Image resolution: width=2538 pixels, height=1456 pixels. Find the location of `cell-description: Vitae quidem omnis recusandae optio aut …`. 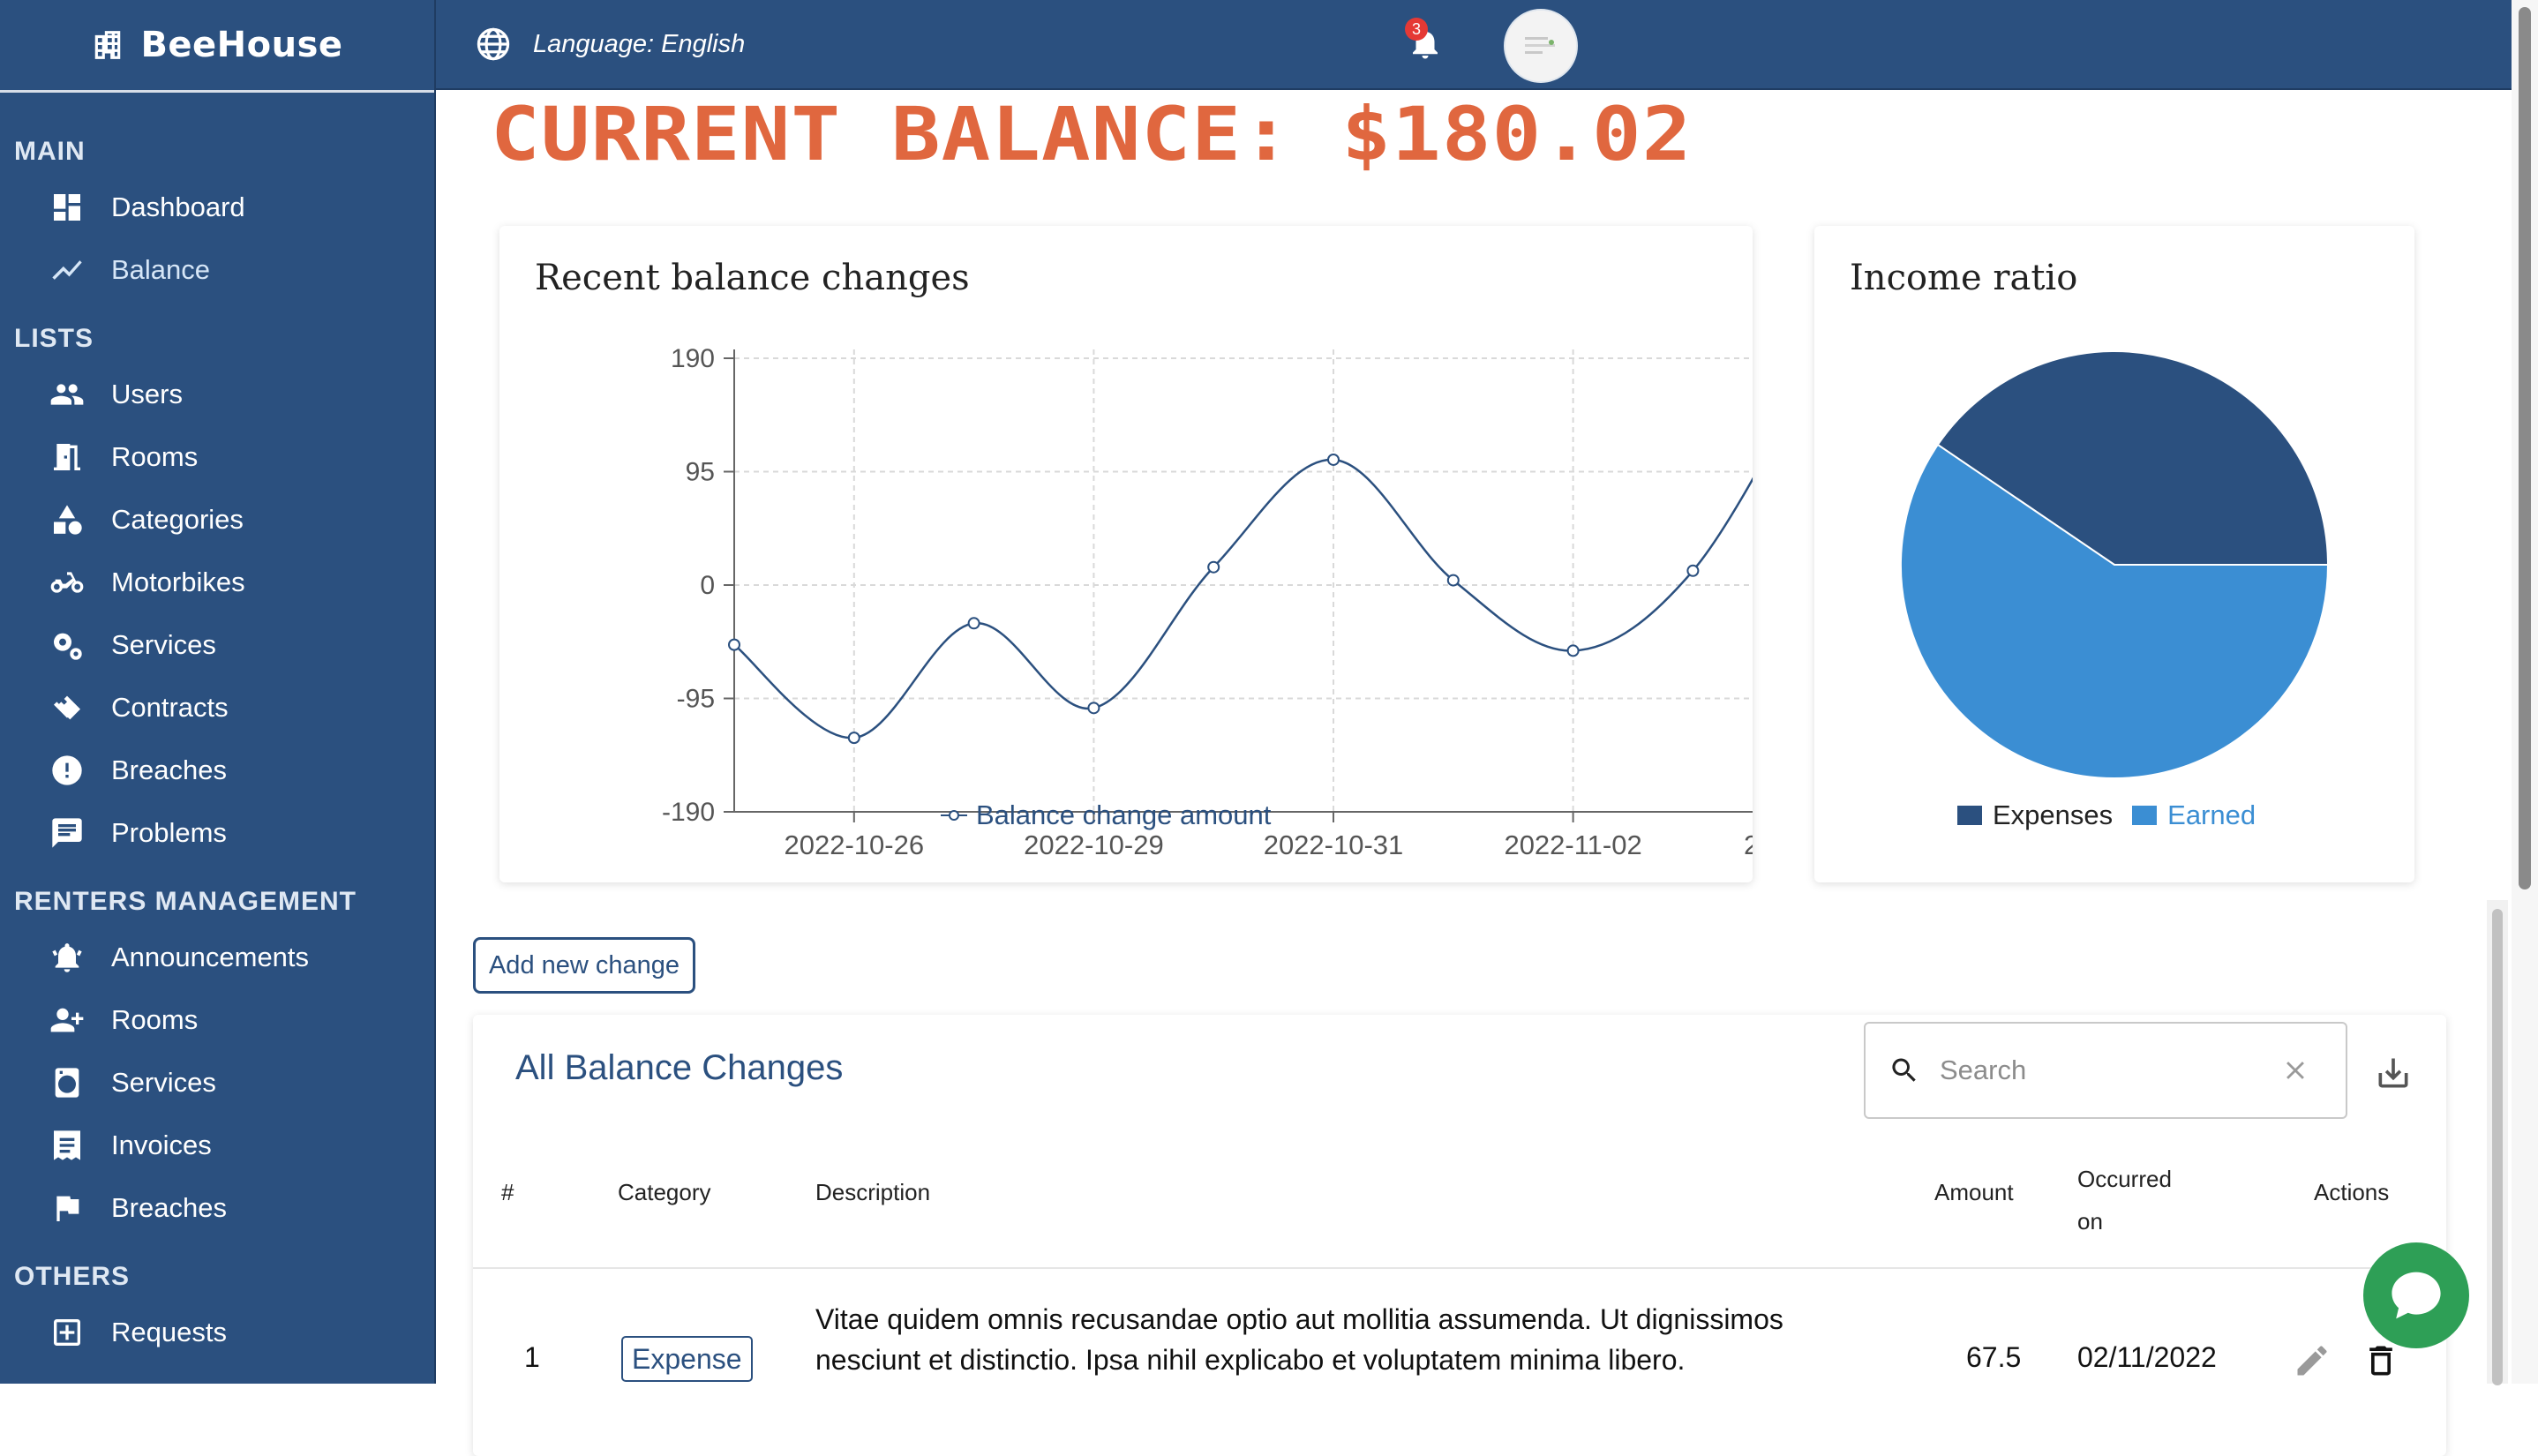

cell-description: Vitae quidem omnis recusandae optio aut … is located at coordinates (1299, 1339).